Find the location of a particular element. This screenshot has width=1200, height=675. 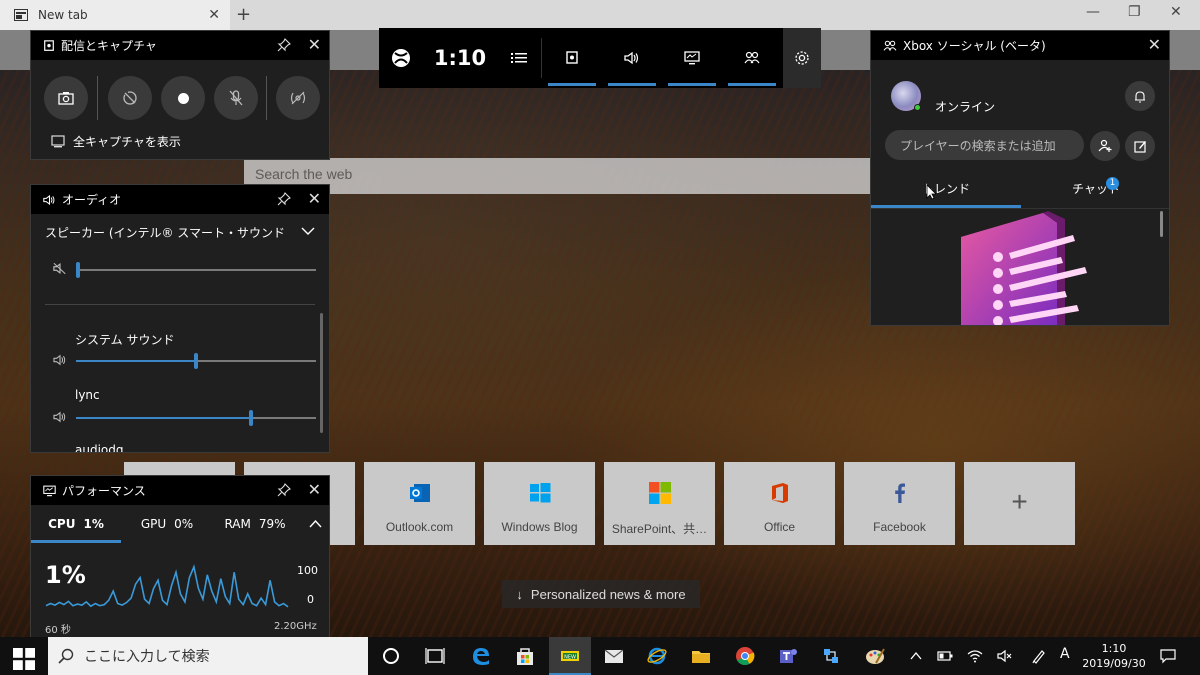

paint-icon is located at coordinates (875, 656).